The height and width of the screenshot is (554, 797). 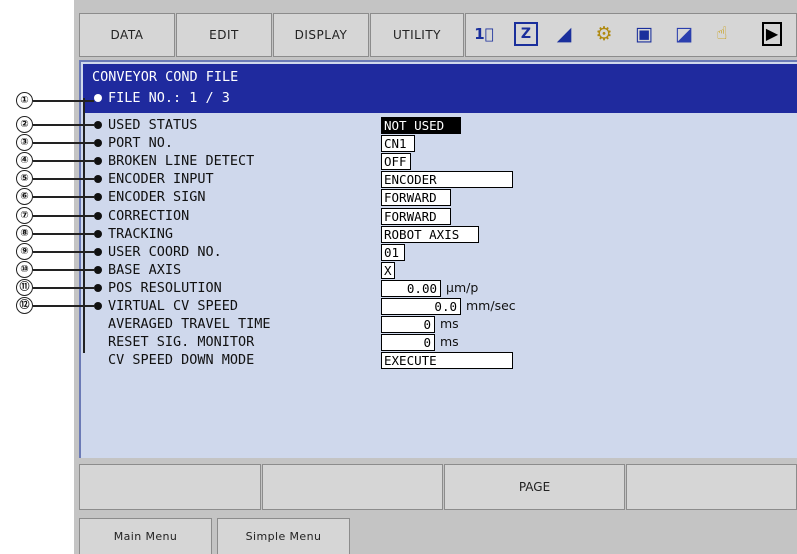 What do you see at coordinates (141, 233) in the screenshot?
I see `field-label: TRACKING` at bounding box center [141, 233].